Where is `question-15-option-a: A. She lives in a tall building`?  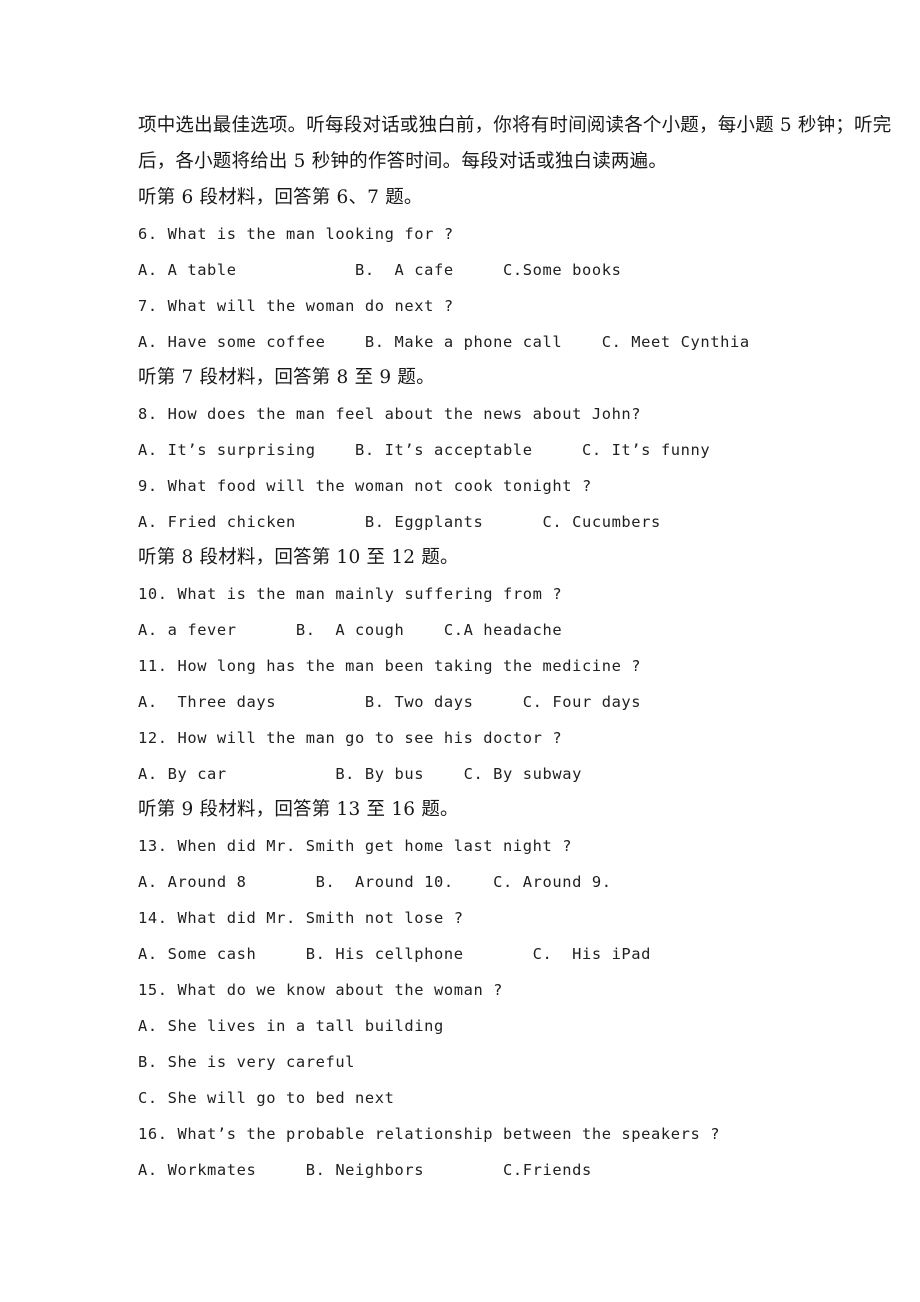 question-15-option-a: A. She lives in a tall building is located at coordinates (291, 1026).